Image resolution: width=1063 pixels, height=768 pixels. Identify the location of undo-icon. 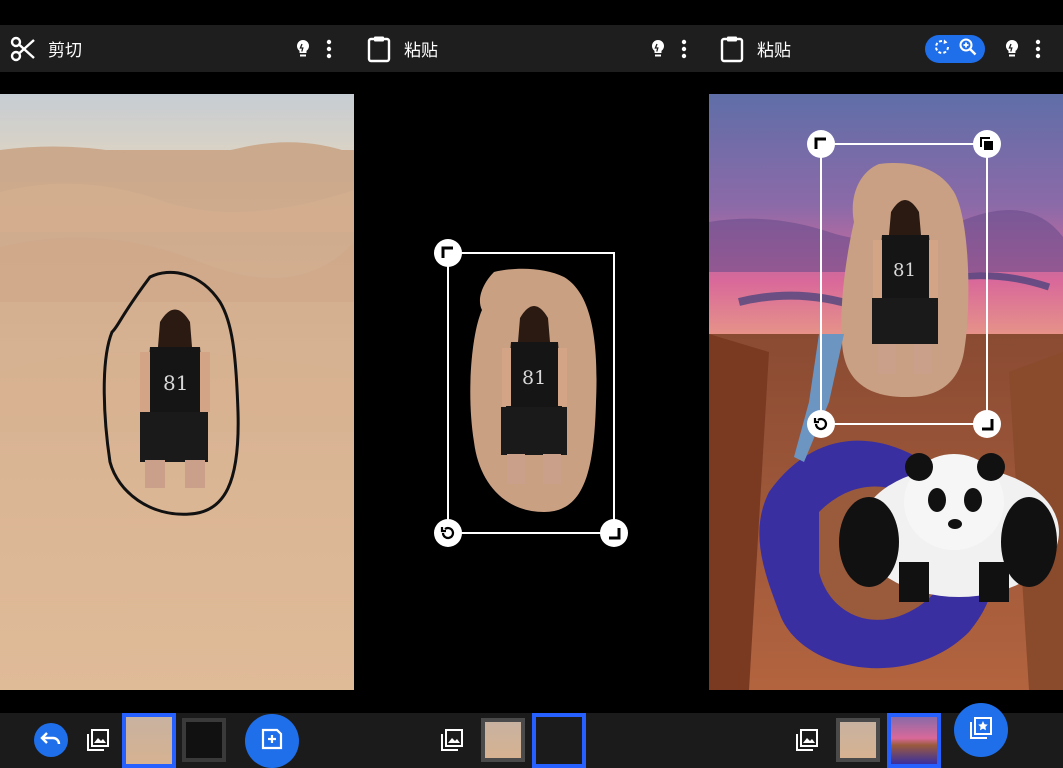
(51, 740).